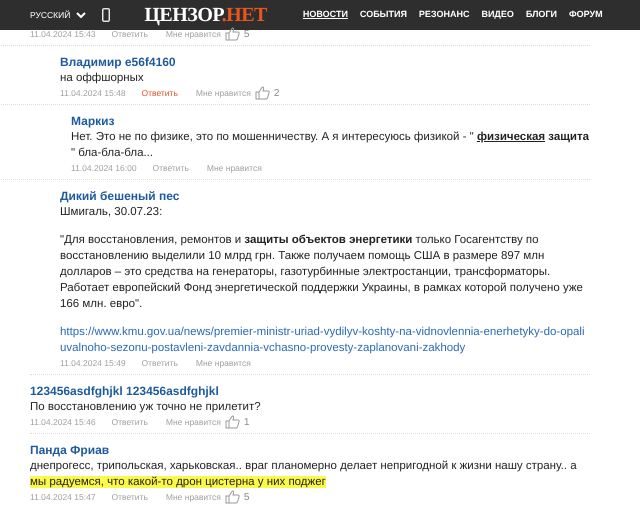 The image size is (640, 505). I want to click on like-count: 2, so click(277, 93).